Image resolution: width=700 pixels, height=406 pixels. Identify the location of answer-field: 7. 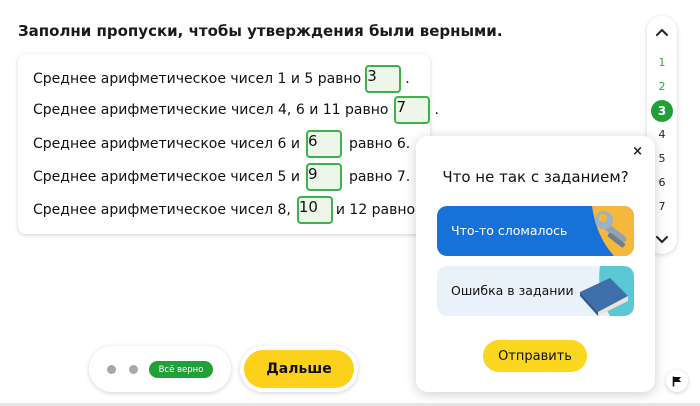
(412, 110).